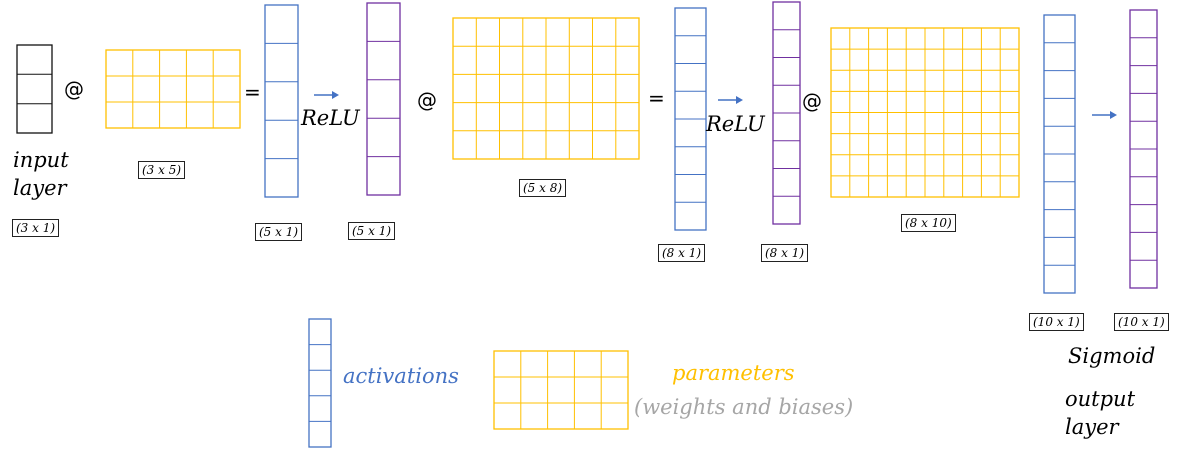 The image size is (1183, 451). I want to click on dim-label-input: (3 x 1), so click(36, 228).